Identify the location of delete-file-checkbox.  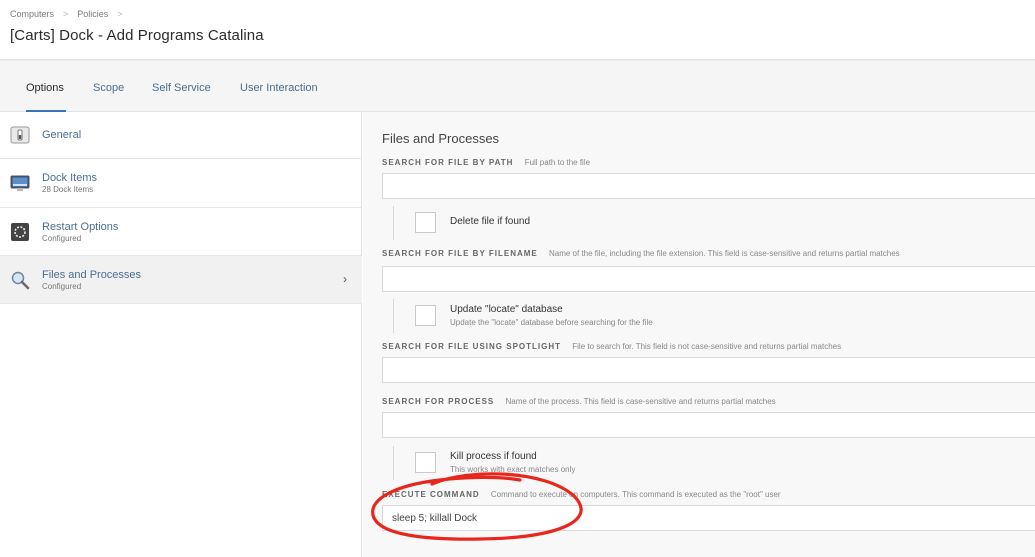
(425, 222).